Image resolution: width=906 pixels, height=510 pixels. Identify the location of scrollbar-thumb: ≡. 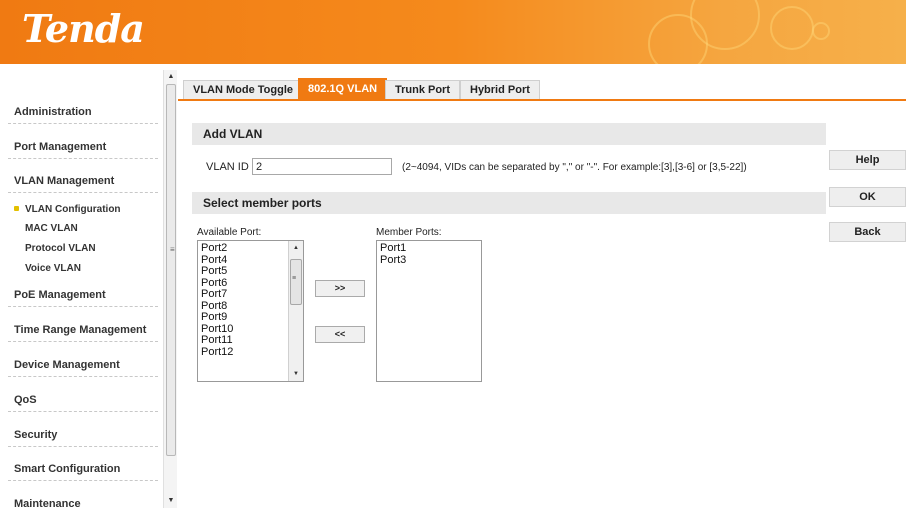
(171, 270).